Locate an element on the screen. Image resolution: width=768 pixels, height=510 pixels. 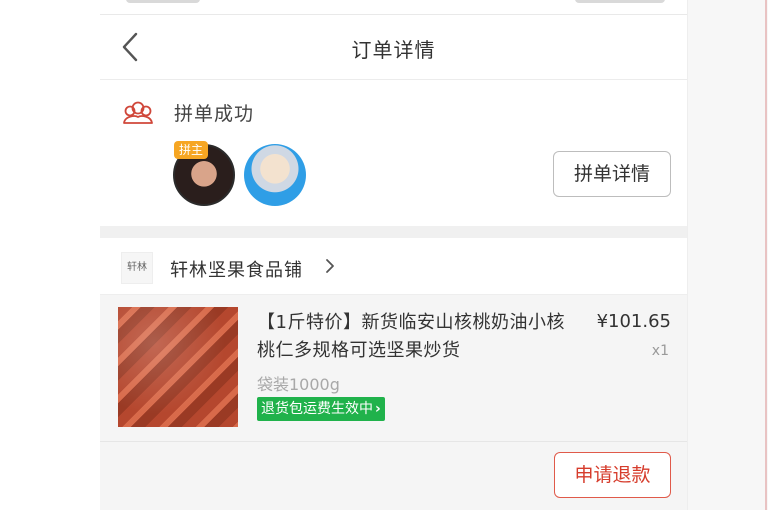
host-badge: 拼主 is located at coordinates (191, 150).